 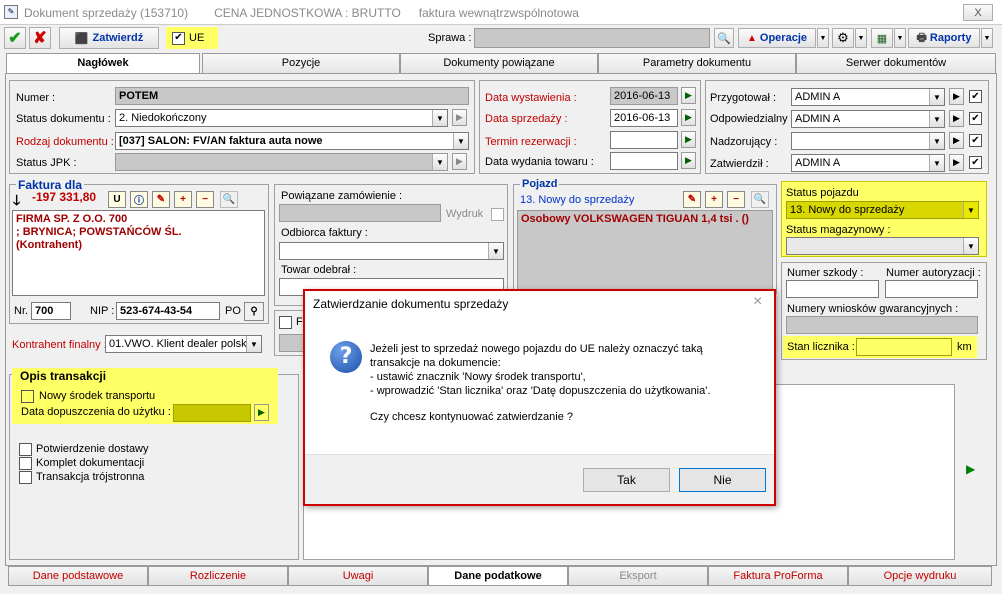 I want to click on trojstronna-checkbox, so click(x=25, y=477).